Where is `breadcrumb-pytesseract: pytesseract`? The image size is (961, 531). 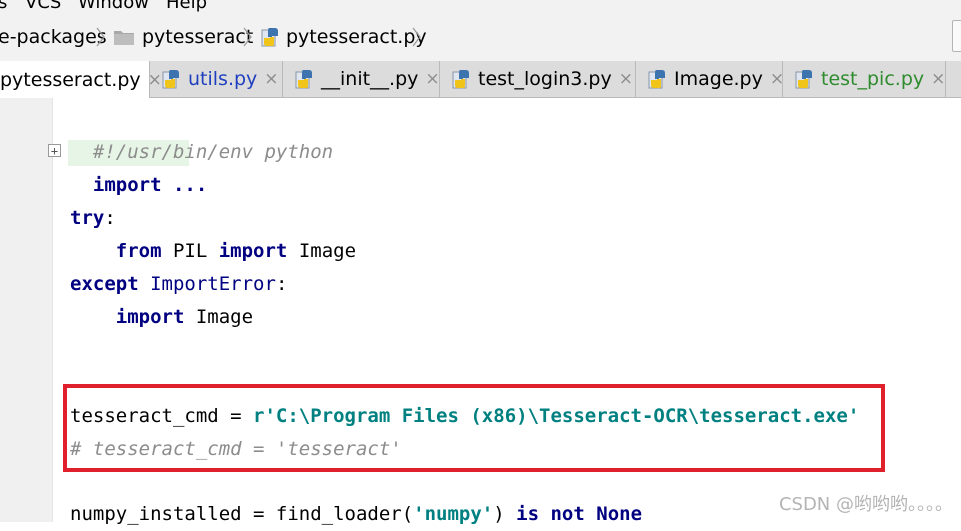
breadcrumb-pytesseract: pytesseract is located at coordinates (183, 37).